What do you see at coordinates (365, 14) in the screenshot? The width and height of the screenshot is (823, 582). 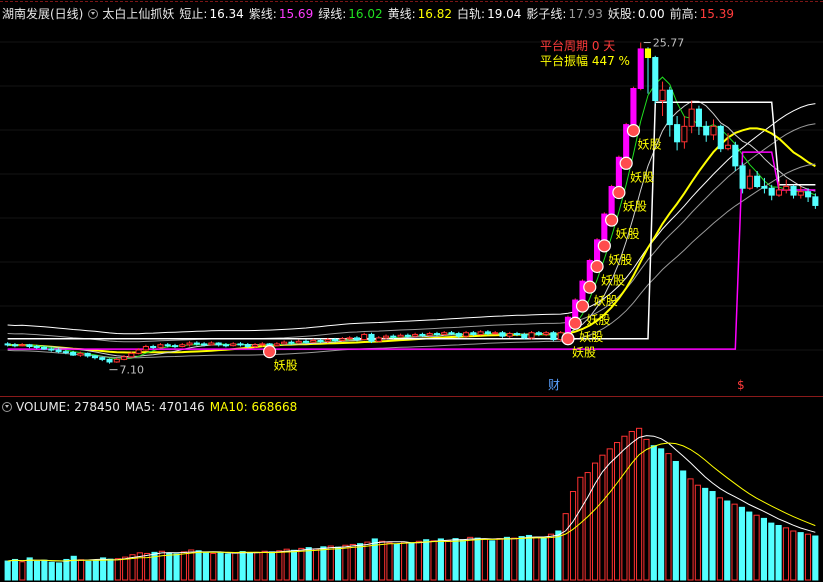 I see `indicator-readout-value: 16.02` at bounding box center [365, 14].